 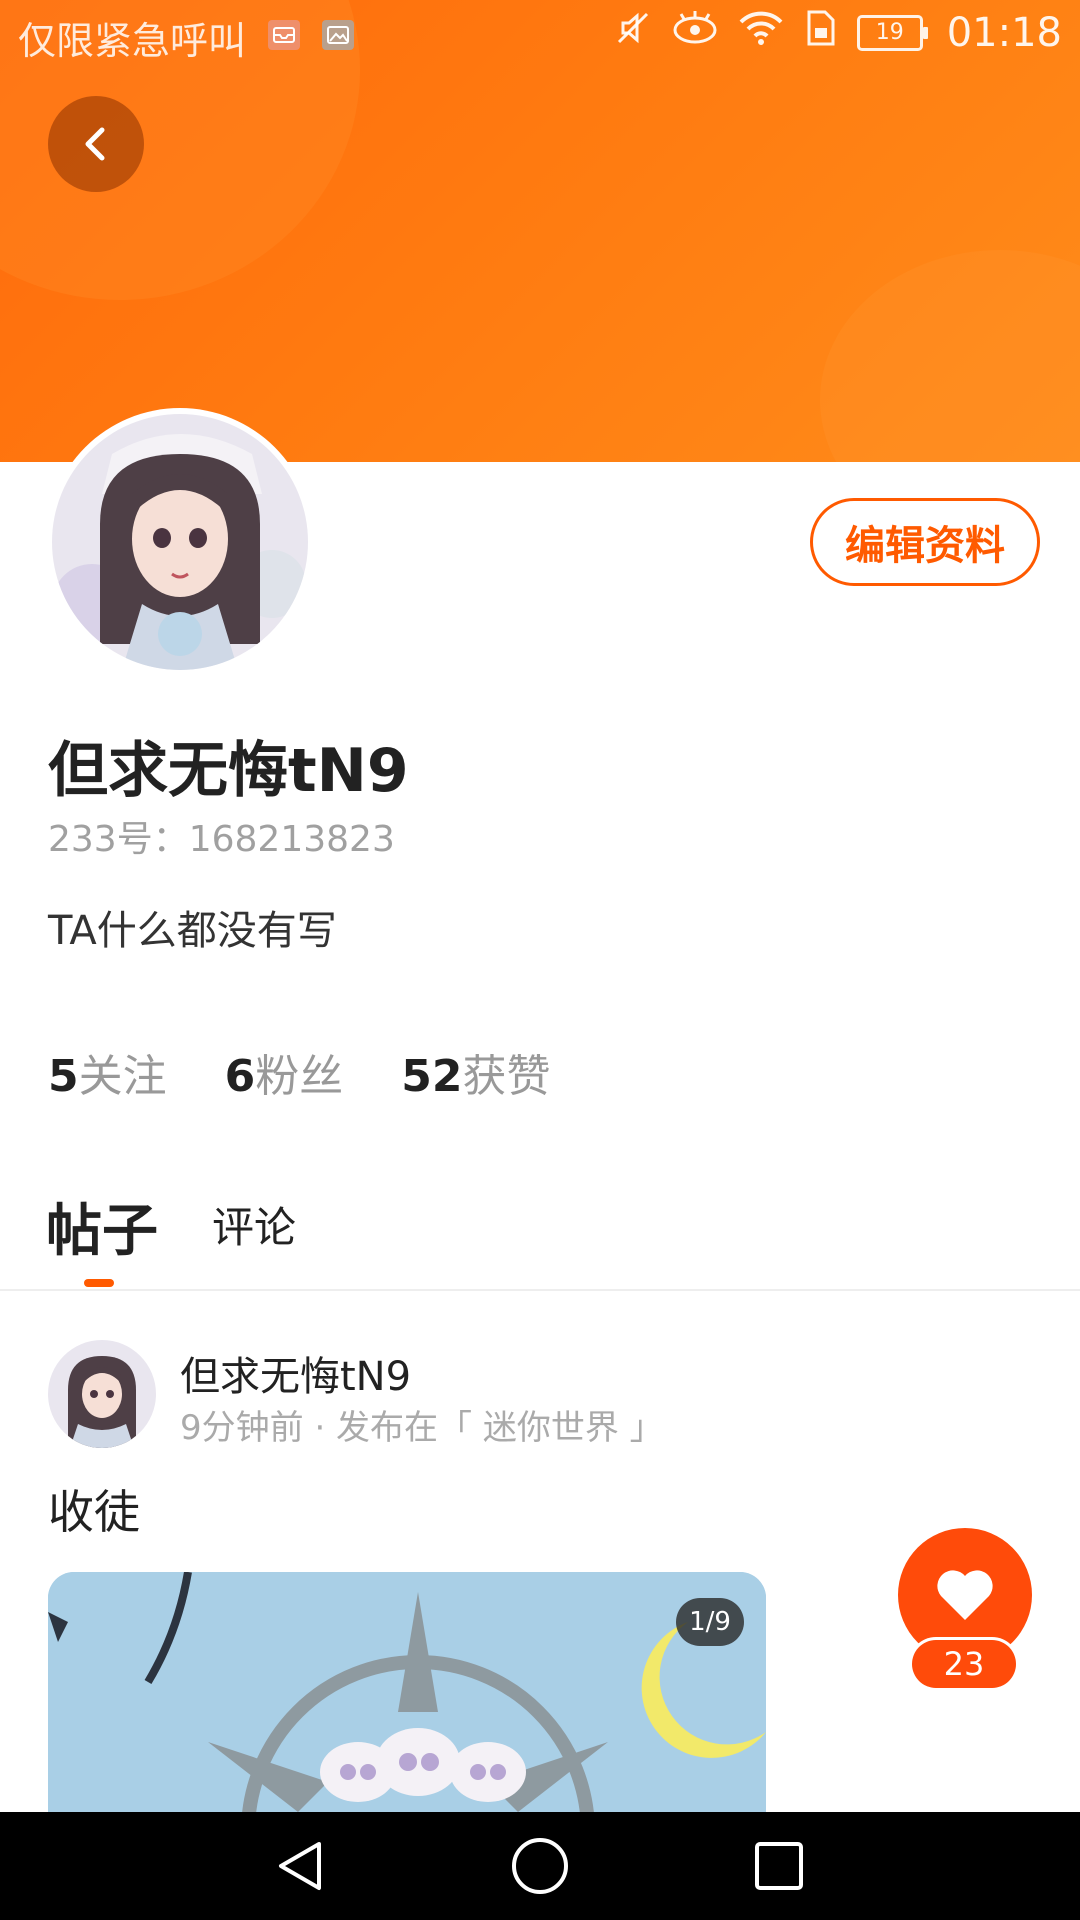 I want to click on back-button, so click(x=96, y=144).